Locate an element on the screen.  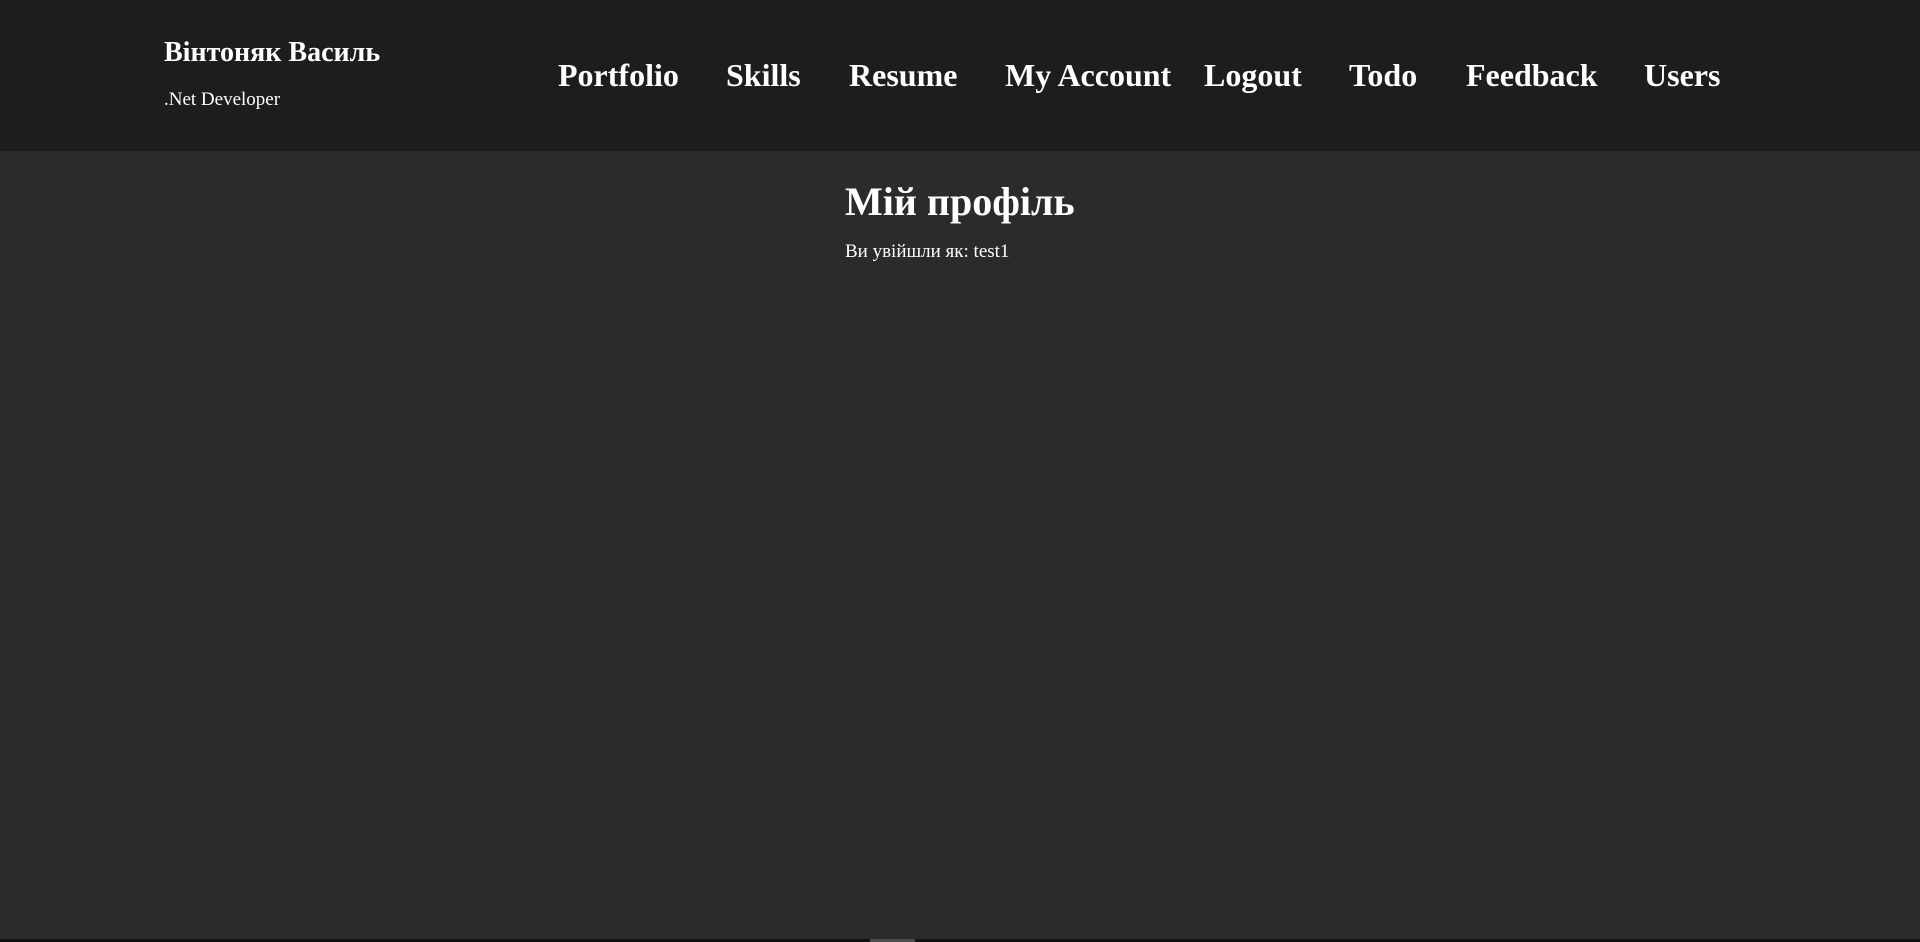
nav-item-skills: Skills is located at coordinates (763, 75).